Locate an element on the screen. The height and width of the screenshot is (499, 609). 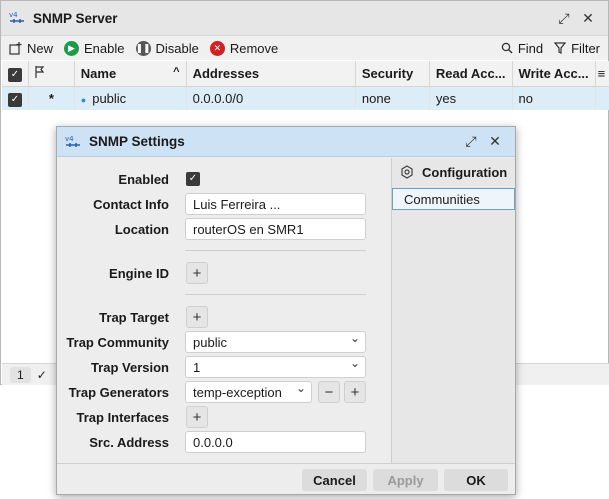
column-header-addresses: Addresses is located at coordinates (271, 74).